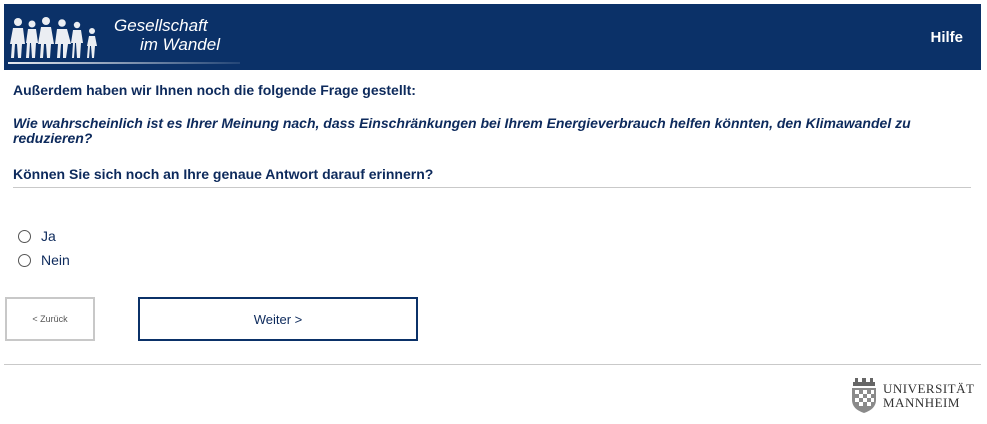  Describe the element at coordinates (24, 260) in the screenshot. I see `radio-button-nein` at that location.